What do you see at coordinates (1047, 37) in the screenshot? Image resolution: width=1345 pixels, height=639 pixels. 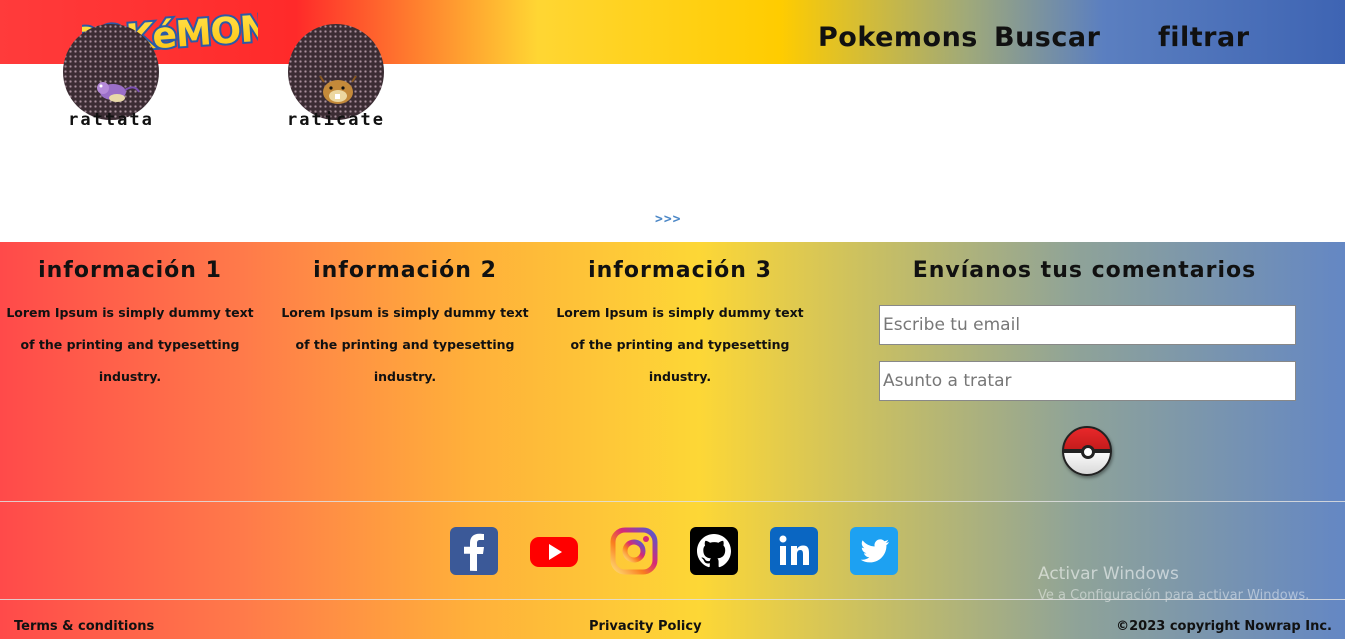 I see `nav-buscar: Buscar` at bounding box center [1047, 37].